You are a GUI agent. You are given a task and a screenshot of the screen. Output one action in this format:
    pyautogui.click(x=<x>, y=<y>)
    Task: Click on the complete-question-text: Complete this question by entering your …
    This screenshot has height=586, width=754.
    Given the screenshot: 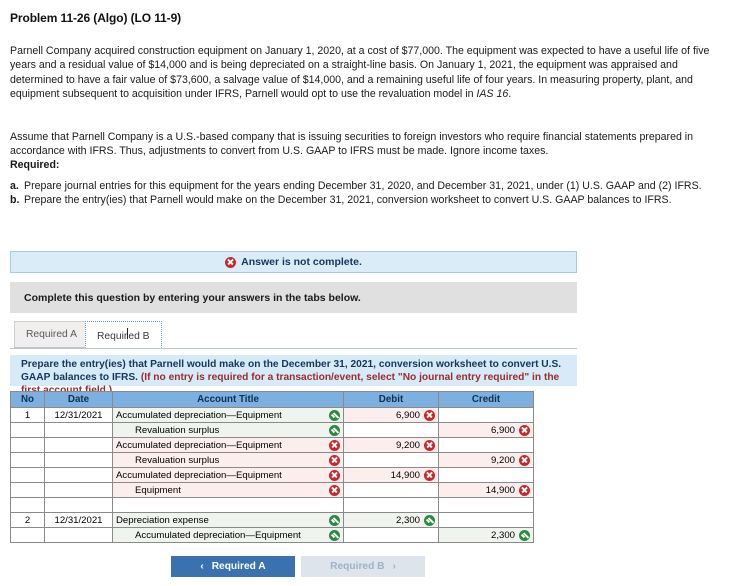 What is the action you would take?
    pyautogui.click(x=192, y=297)
    